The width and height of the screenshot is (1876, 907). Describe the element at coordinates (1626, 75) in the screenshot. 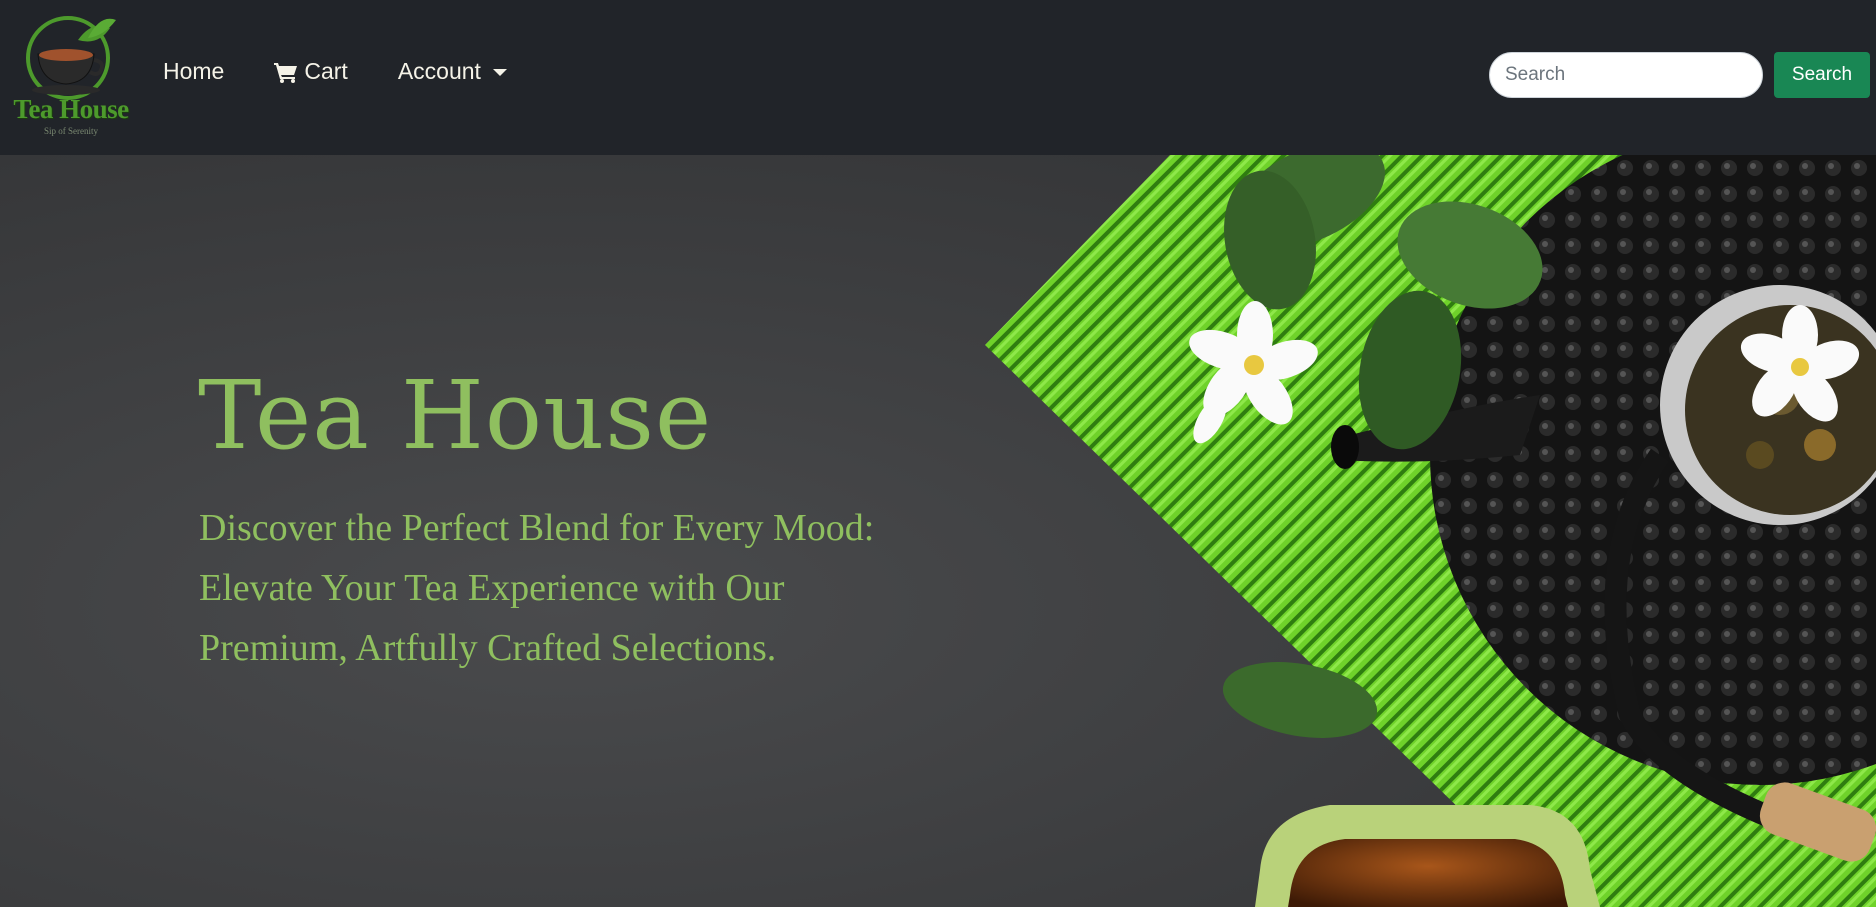

I see `search-input` at that location.